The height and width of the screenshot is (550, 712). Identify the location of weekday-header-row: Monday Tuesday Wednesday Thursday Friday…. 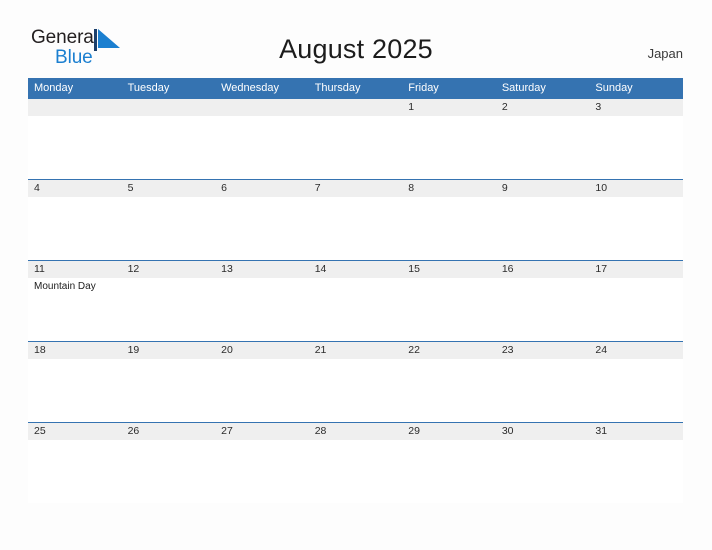
(355, 88).